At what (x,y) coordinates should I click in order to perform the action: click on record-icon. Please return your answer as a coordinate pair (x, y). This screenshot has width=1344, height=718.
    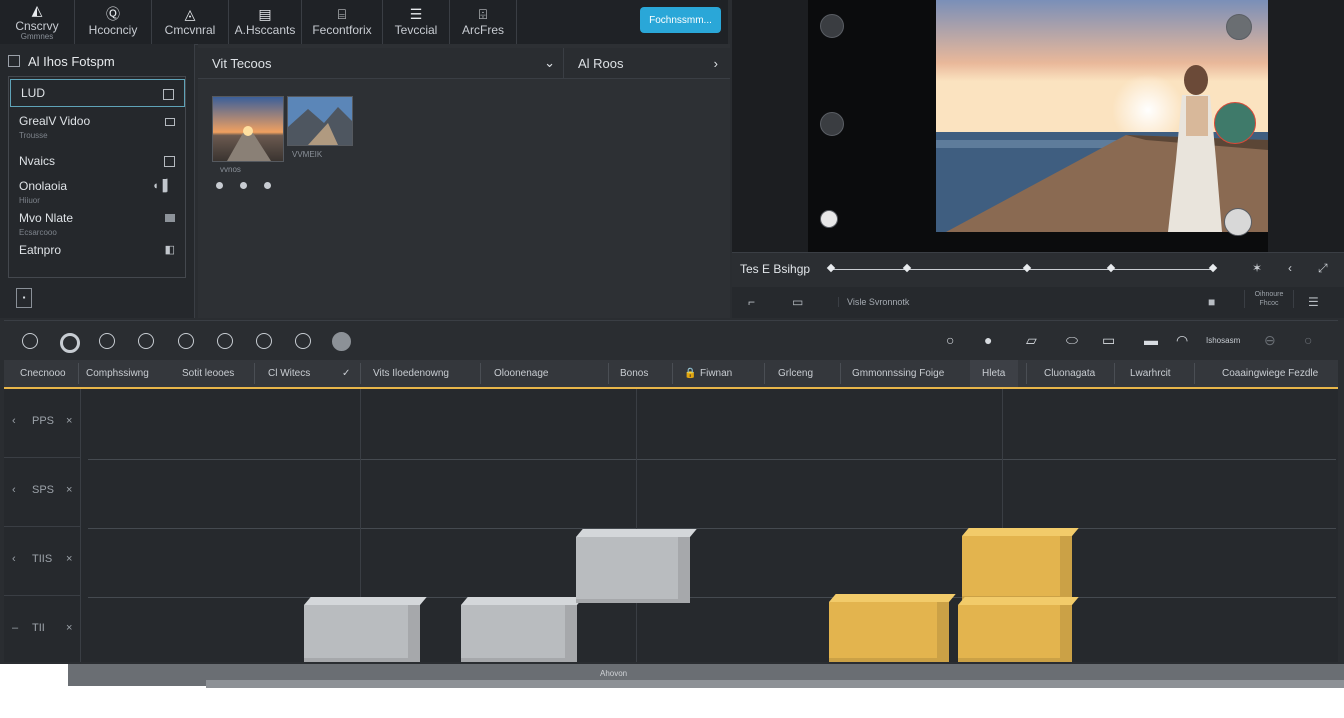
    Looking at the image, I should click on (829, 219).